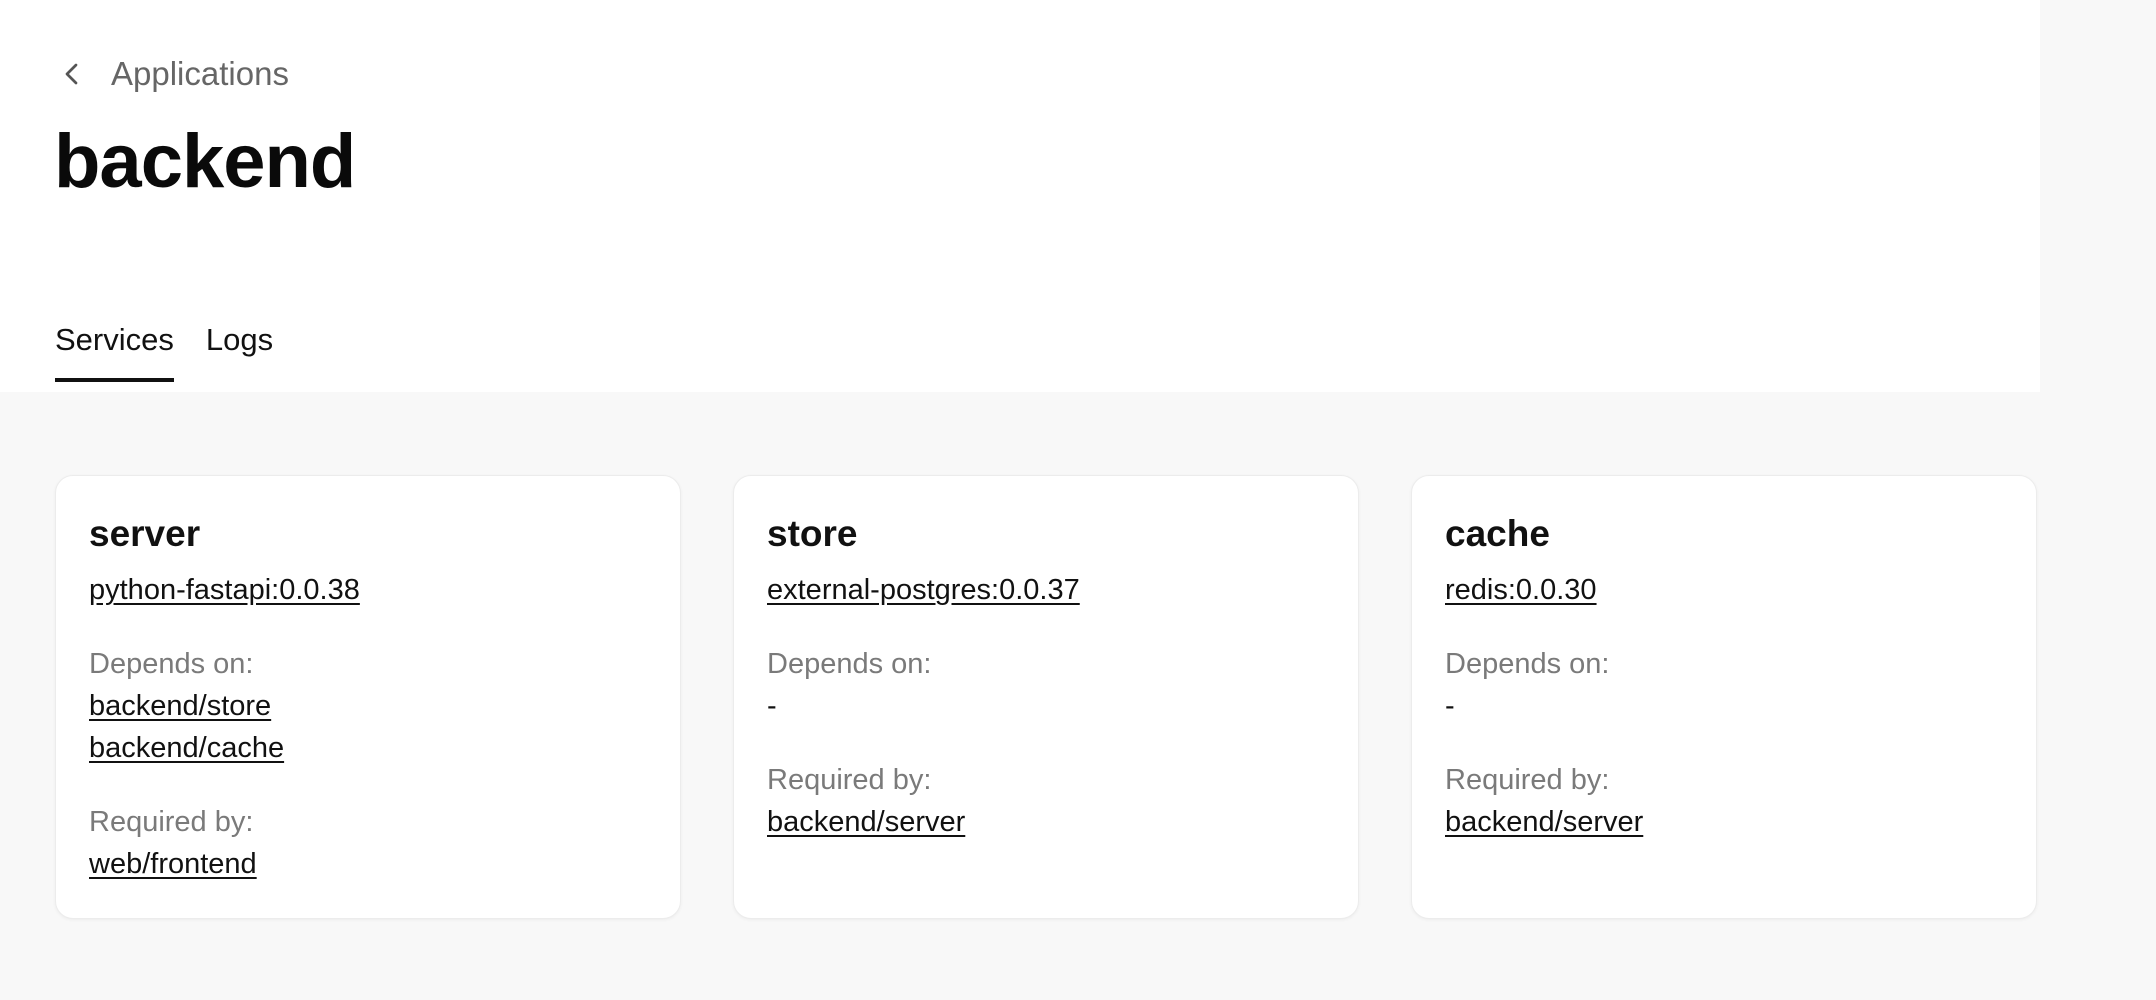 This screenshot has width=2156, height=1000. I want to click on dependent-link: web/frontend, so click(368, 864).